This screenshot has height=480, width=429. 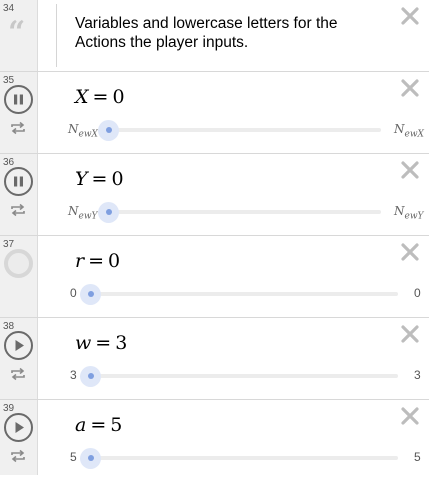 I want to click on slider-min-label: NewX, so click(x=83, y=130).